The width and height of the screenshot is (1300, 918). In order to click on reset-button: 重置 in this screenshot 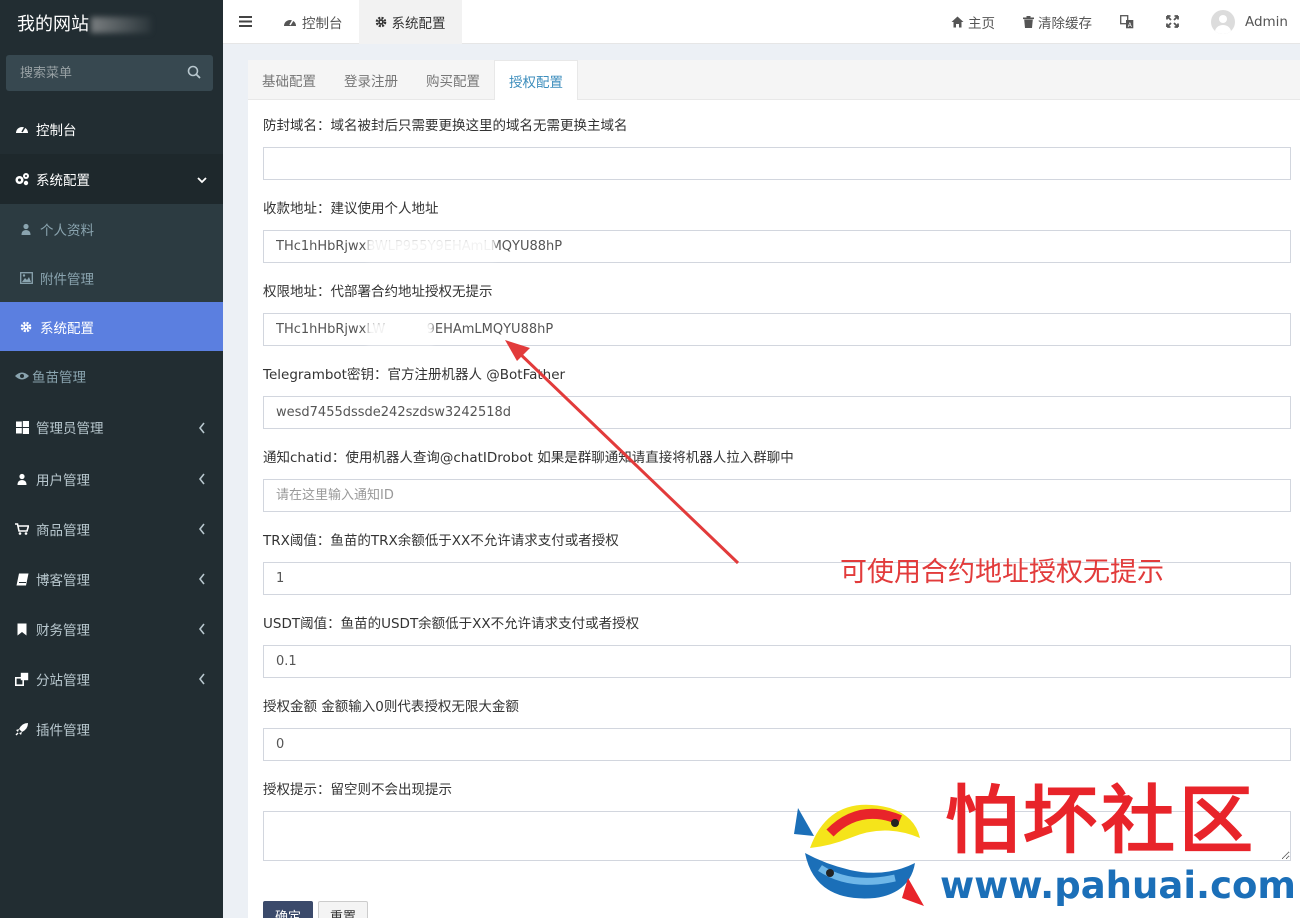, I will do `click(343, 909)`.